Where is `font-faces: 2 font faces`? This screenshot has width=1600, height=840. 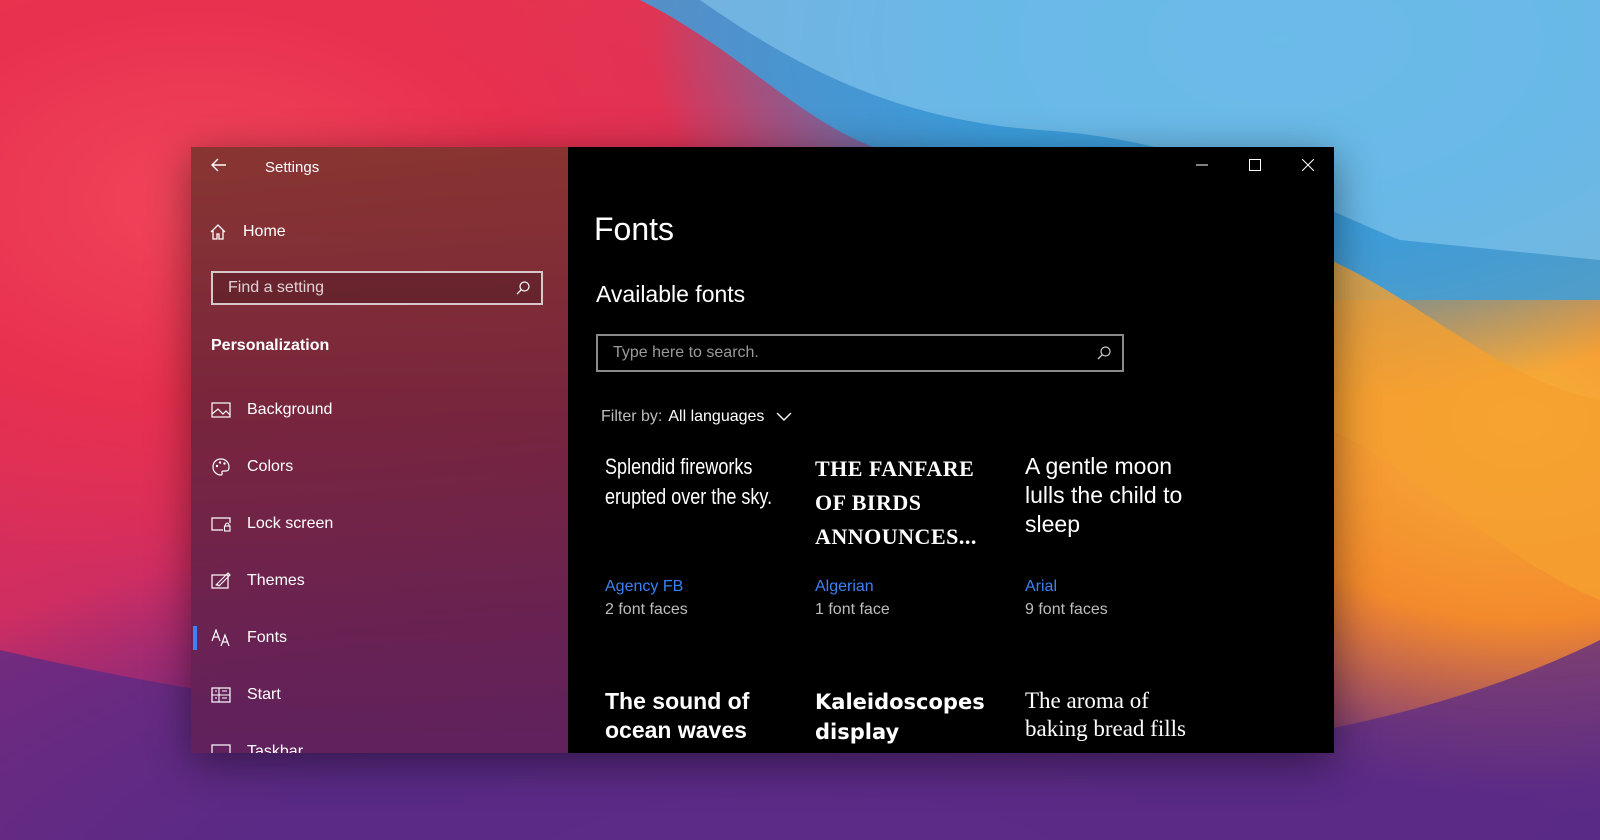 font-faces: 2 font faces is located at coordinates (646, 609).